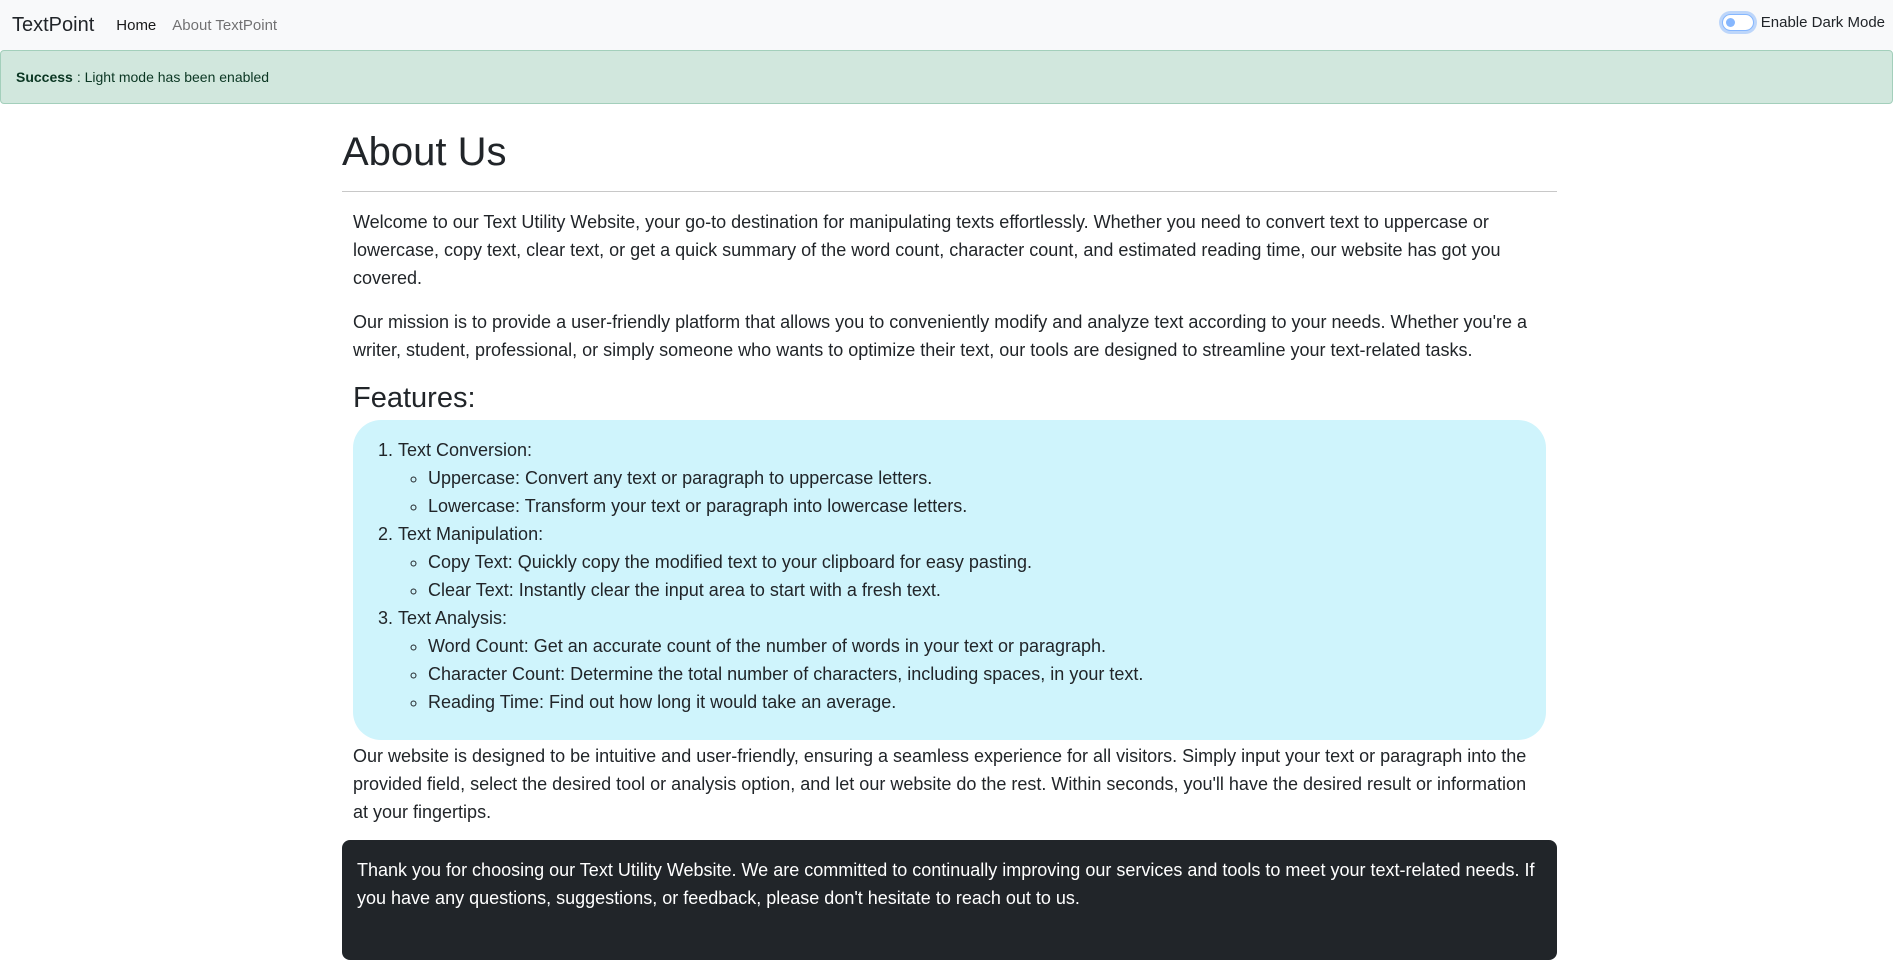  I want to click on alert-colon: :, so click(80, 77).